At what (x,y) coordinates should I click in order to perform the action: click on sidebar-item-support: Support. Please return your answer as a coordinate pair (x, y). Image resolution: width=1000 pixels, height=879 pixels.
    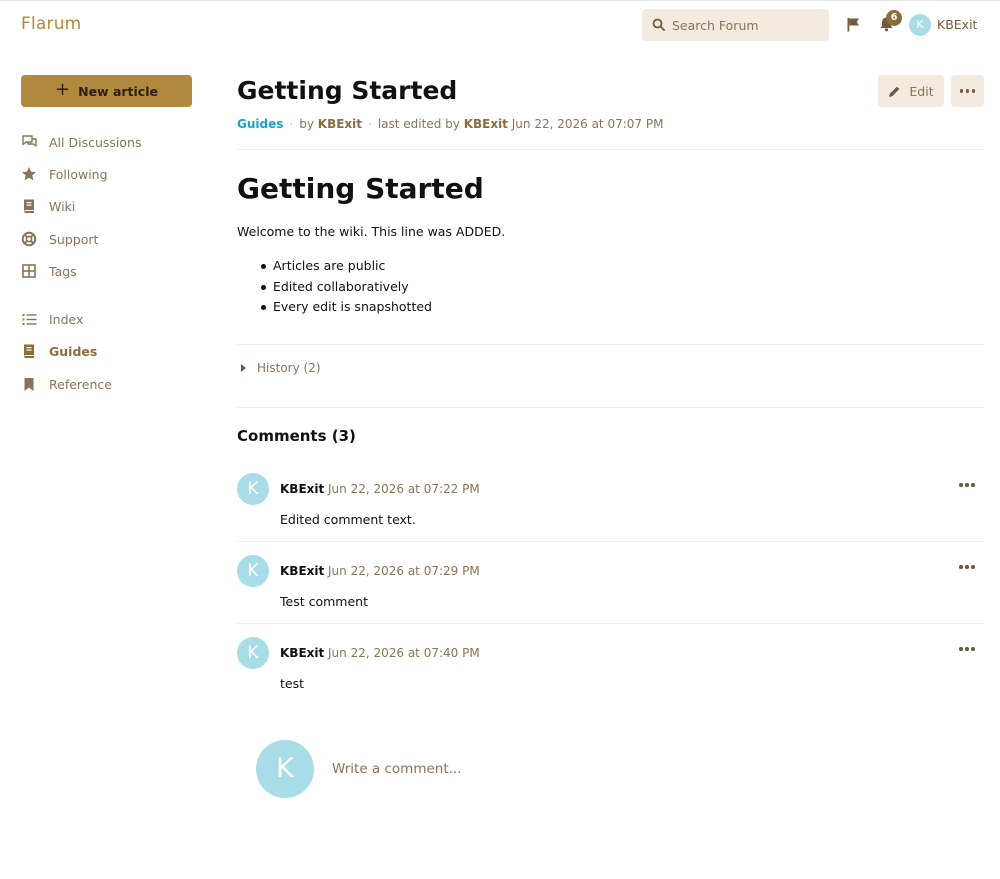
    Looking at the image, I should click on (110, 239).